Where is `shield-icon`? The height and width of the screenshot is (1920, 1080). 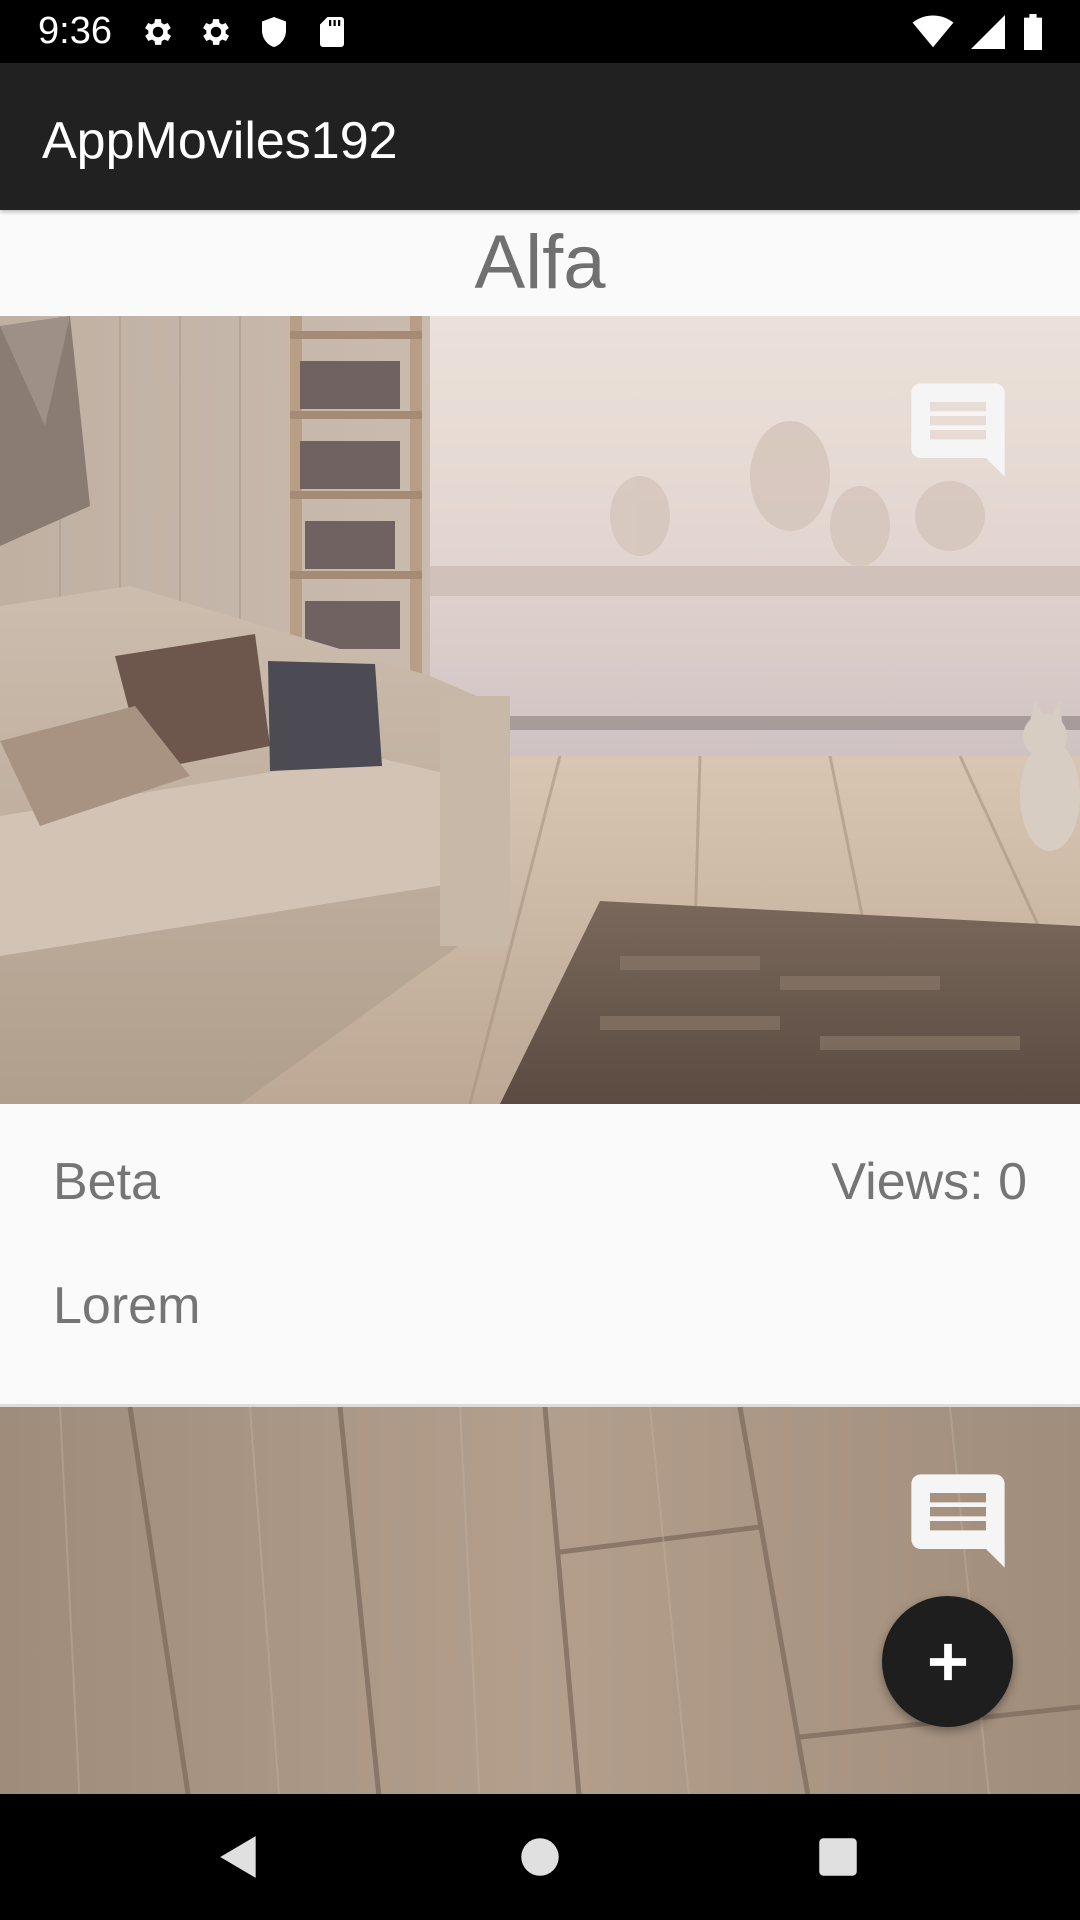 shield-icon is located at coordinates (274, 32).